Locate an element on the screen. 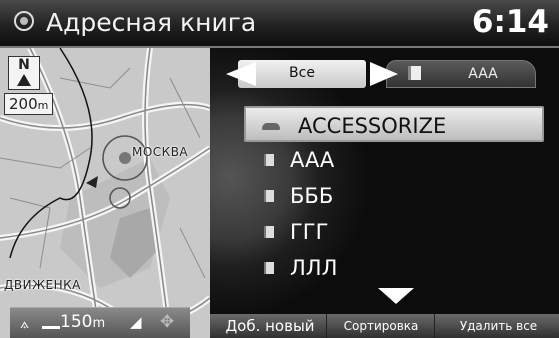  next-category-arrow-icon is located at coordinates (384, 74).